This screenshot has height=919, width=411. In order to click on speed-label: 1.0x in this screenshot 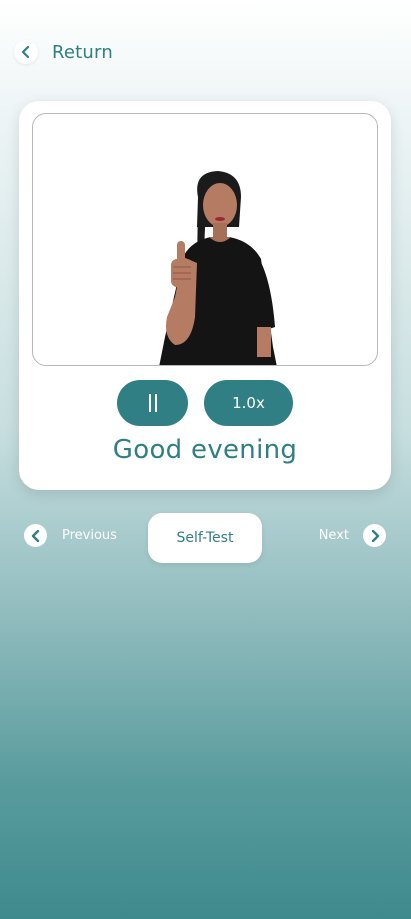, I will do `click(248, 403)`.